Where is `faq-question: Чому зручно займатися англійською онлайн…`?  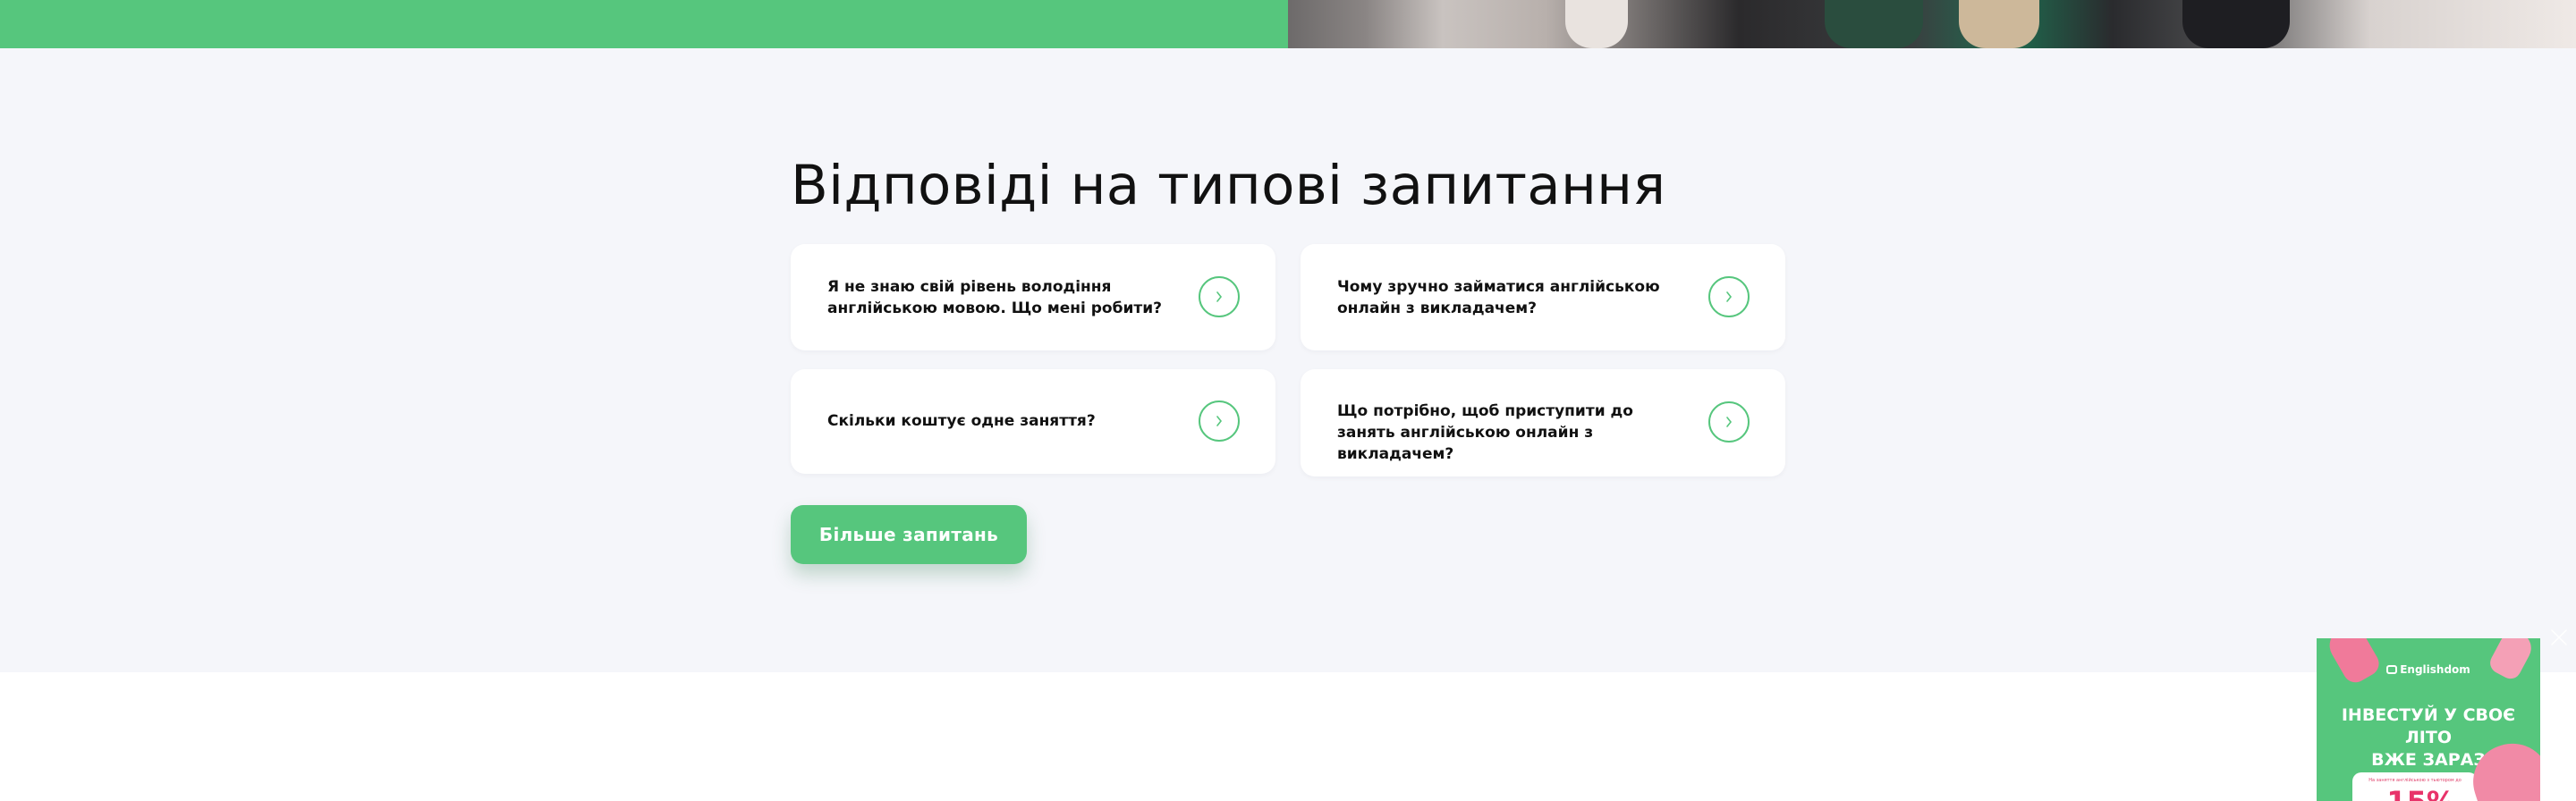 faq-question: Чому зручно займатися англійською онлайн… is located at coordinates (1498, 298).